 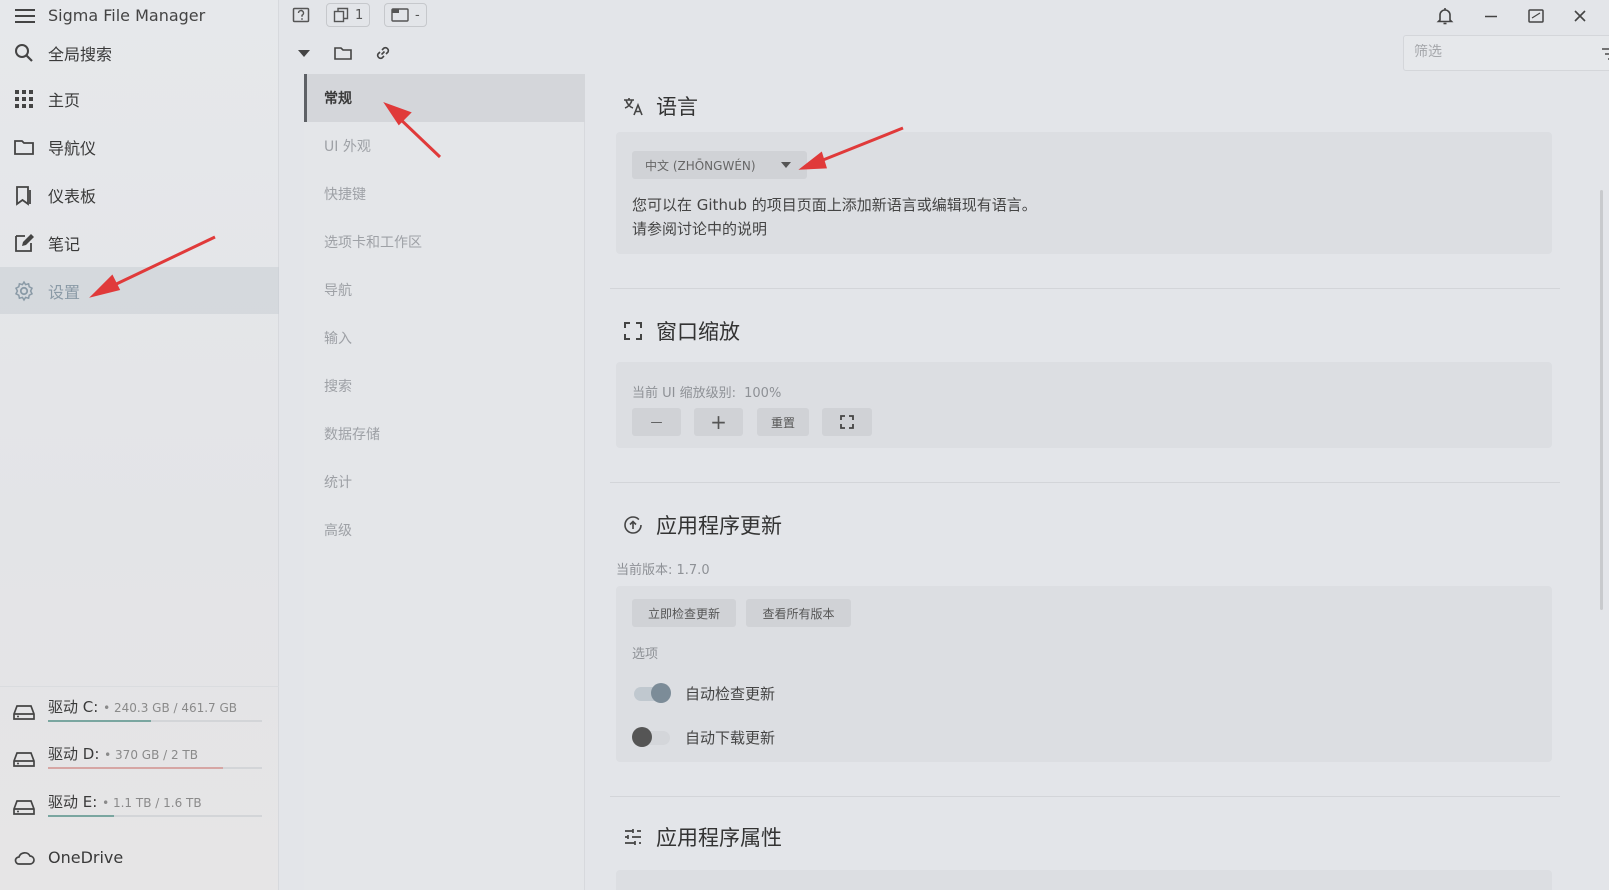 I want to click on cloud-icon, so click(x=24, y=858).